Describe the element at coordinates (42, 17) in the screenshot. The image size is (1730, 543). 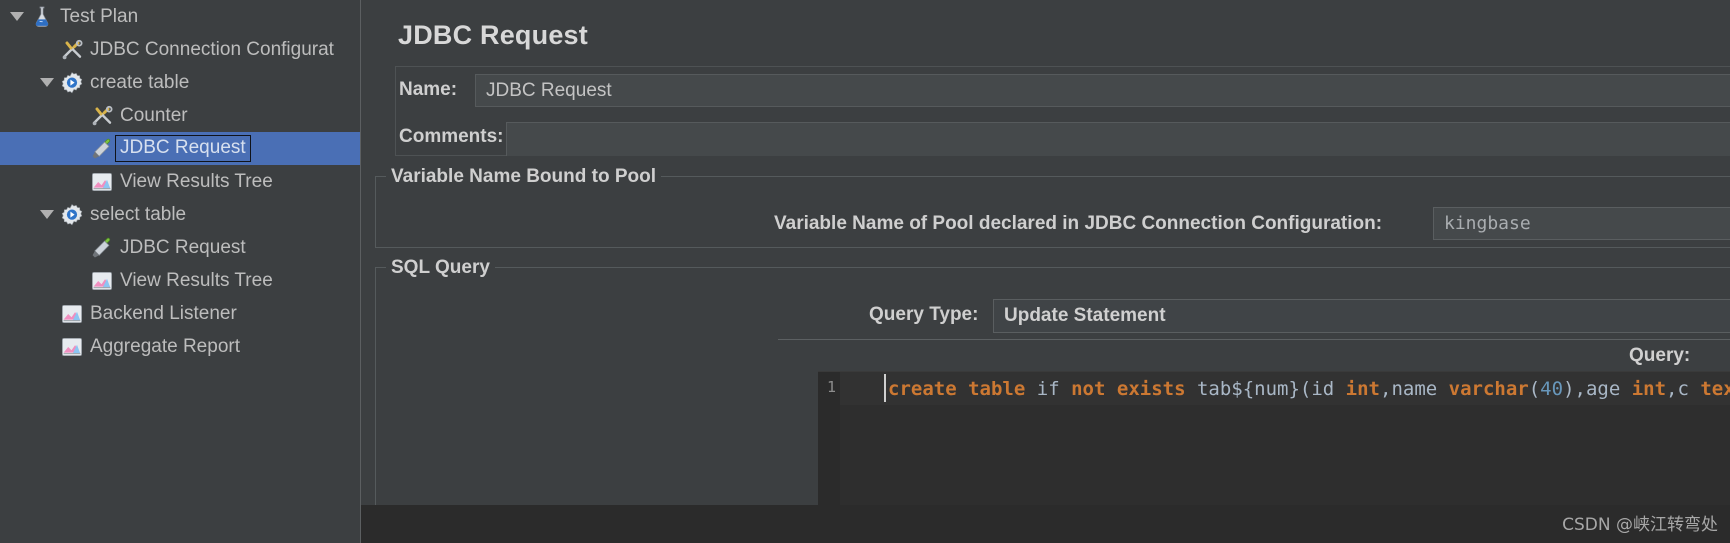
I see `flask-icon` at that location.